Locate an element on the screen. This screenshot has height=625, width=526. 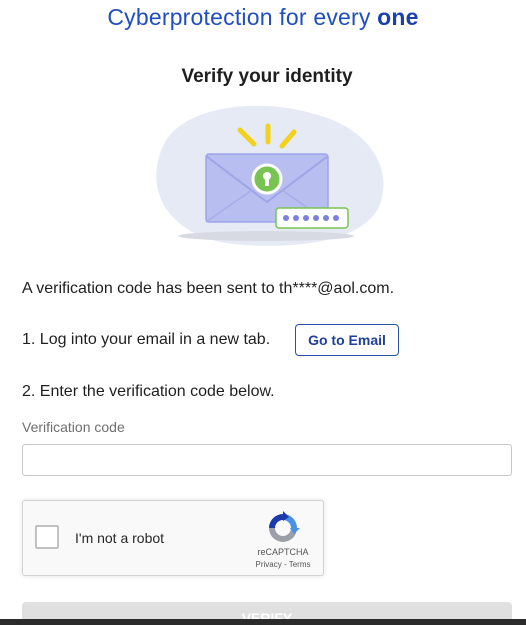
tagline-prefix: Cyberprotection for every is located at coordinates (242, 17).